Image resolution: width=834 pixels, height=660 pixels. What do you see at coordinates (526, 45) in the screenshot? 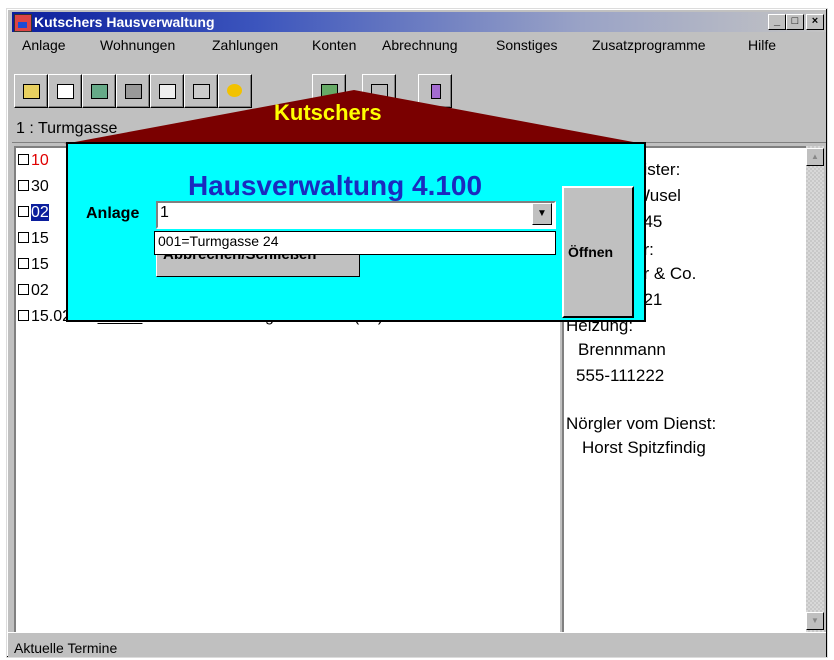
I see `menu-sonstiges: Sonstiges` at bounding box center [526, 45].